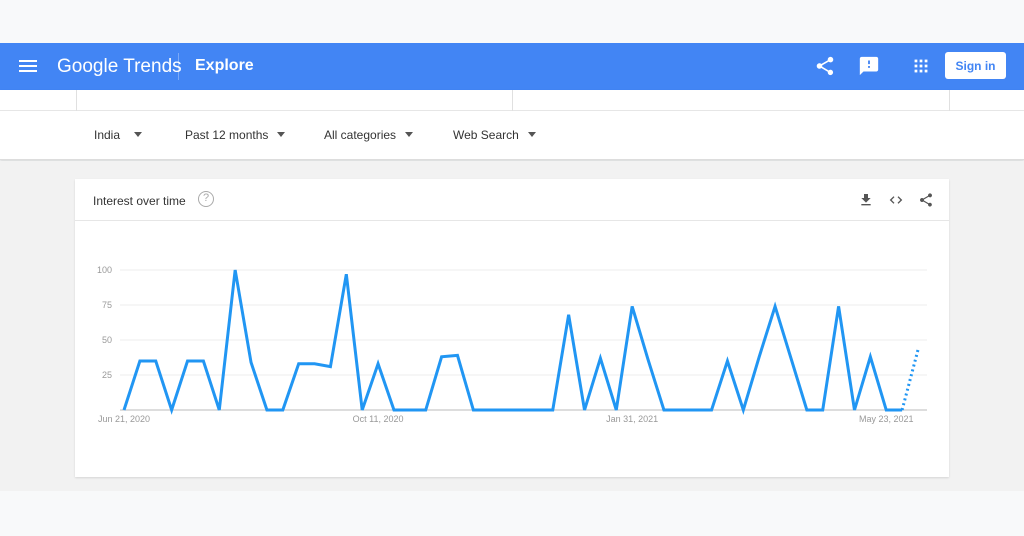 This screenshot has height=536, width=1024. Describe the element at coordinates (360, 135) in the screenshot. I see `dropdown-label: All categories` at that location.